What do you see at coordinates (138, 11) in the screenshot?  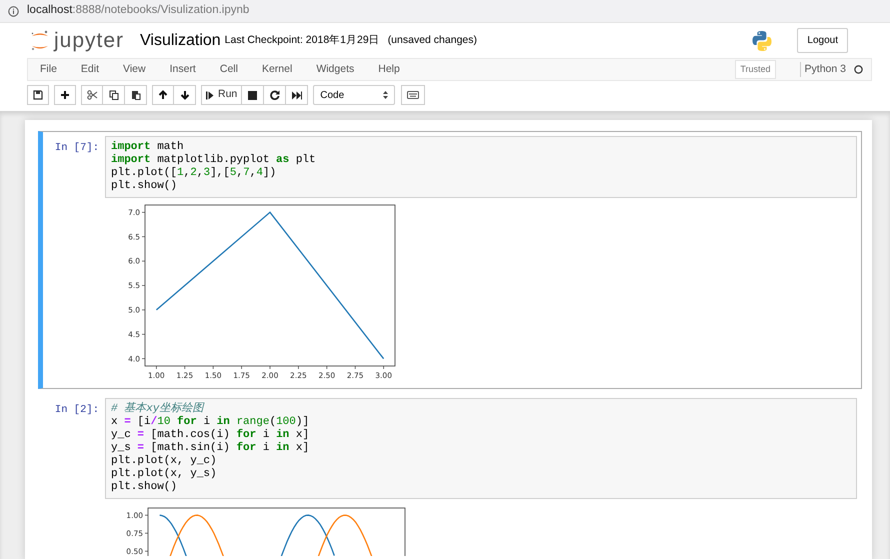 I see `url-text: localhost:8888/notebooks/Visulization.ipynb` at bounding box center [138, 11].